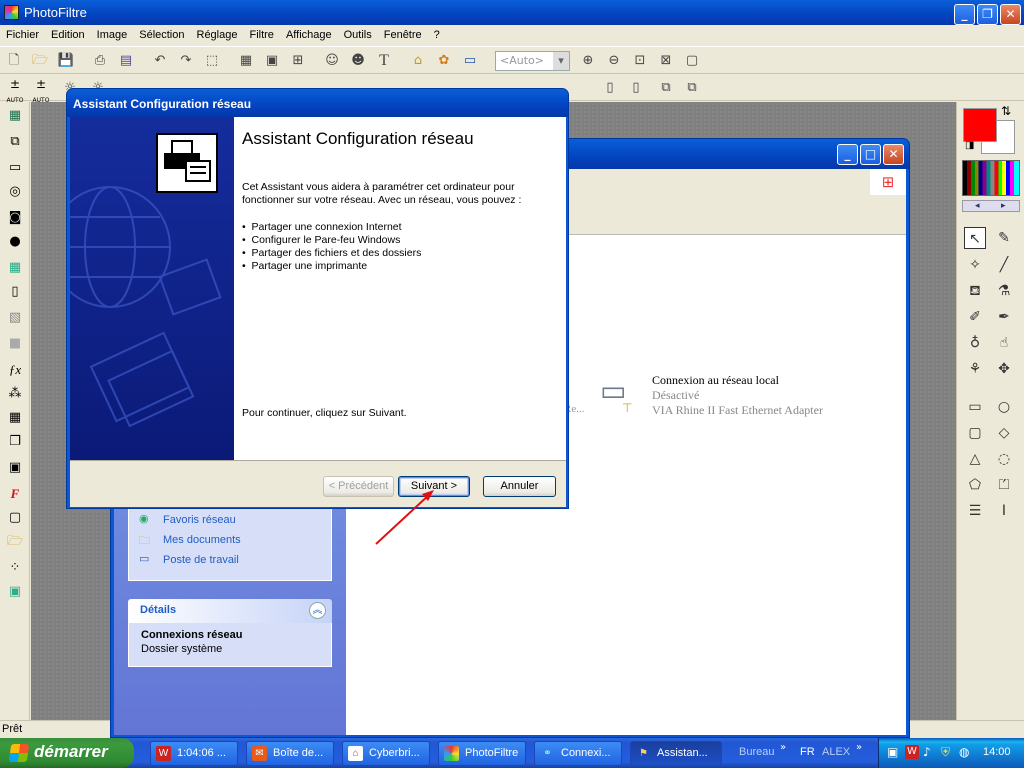 Image resolution: width=1024 pixels, height=768 pixels. Describe the element at coordinates (160, 61) in the screenshot. I see `undo-icon: ↶` at that location.